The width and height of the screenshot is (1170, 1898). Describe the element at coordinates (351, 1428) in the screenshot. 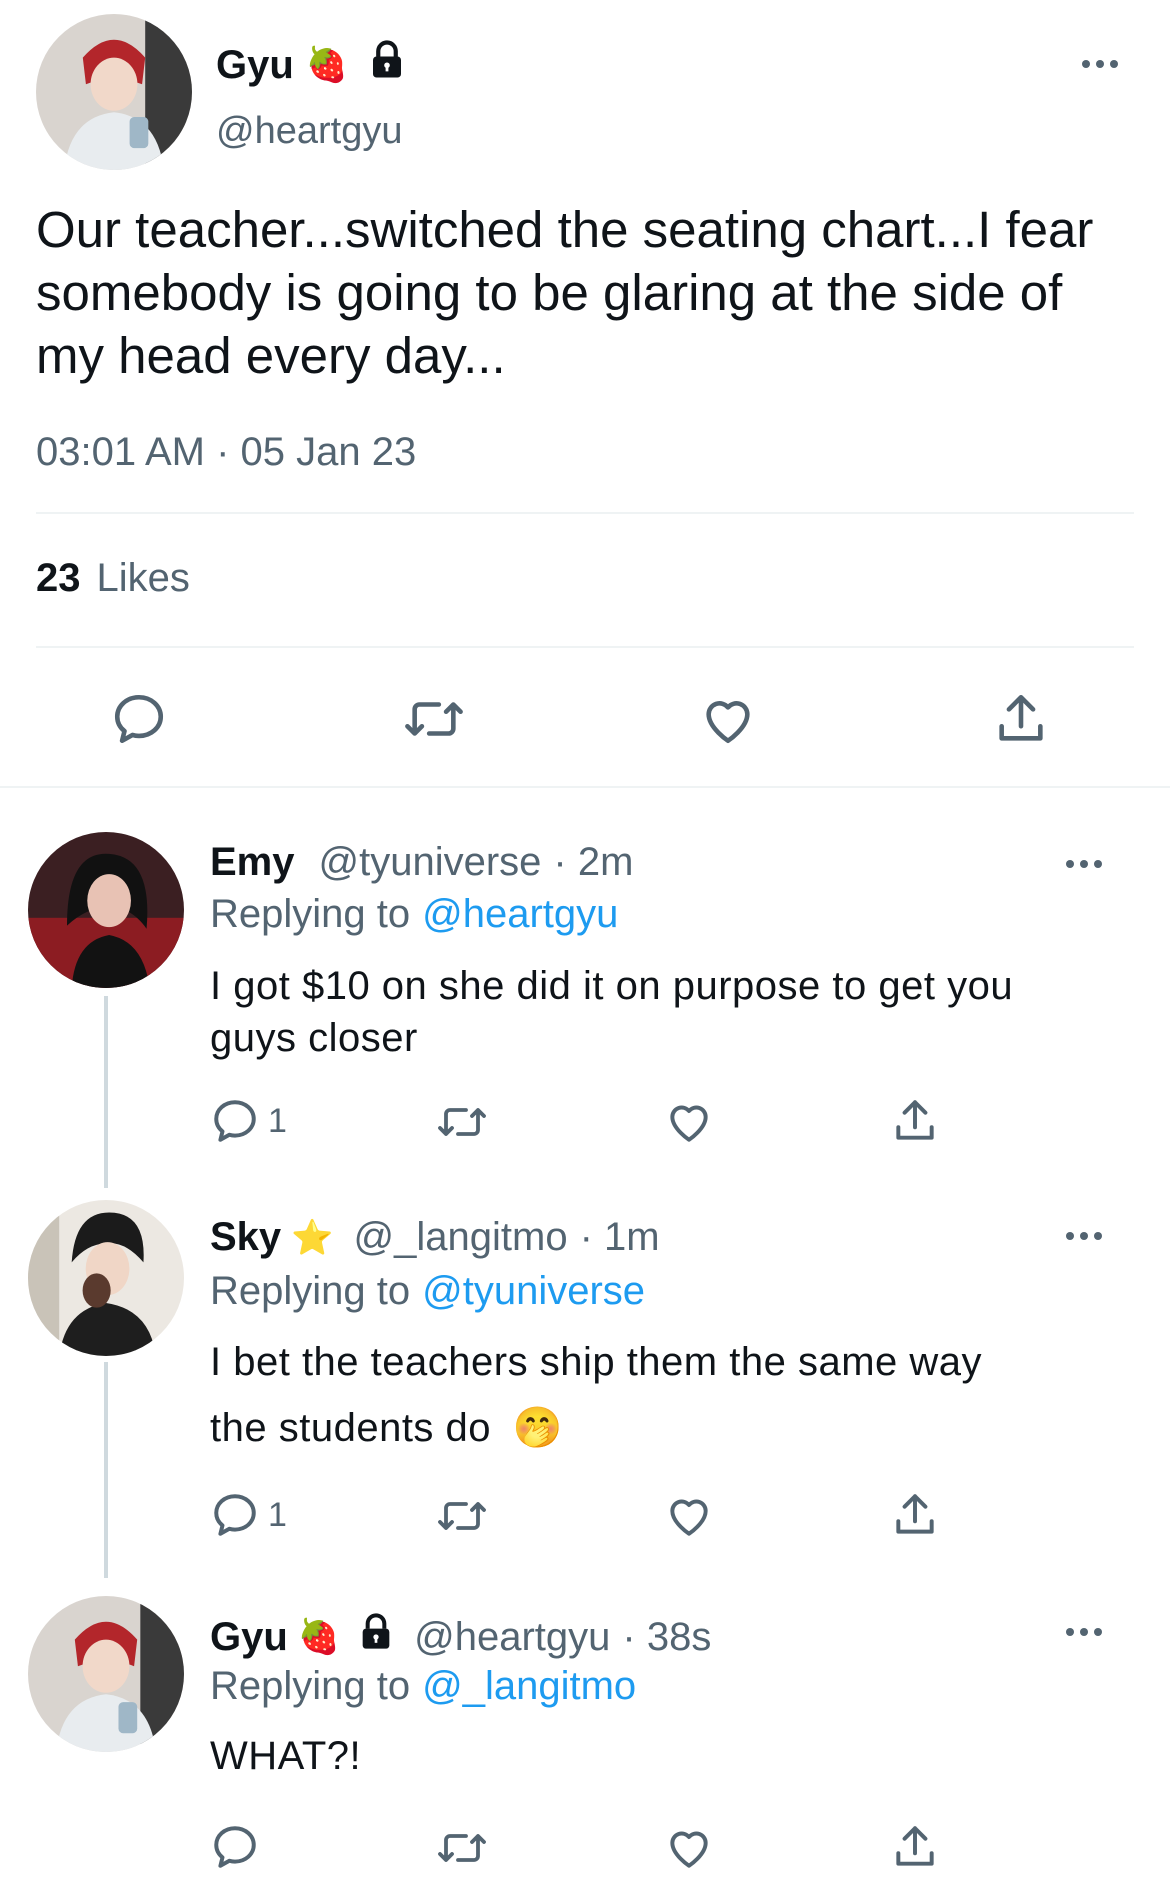

I see `reply-text-line: the students do` at that location.